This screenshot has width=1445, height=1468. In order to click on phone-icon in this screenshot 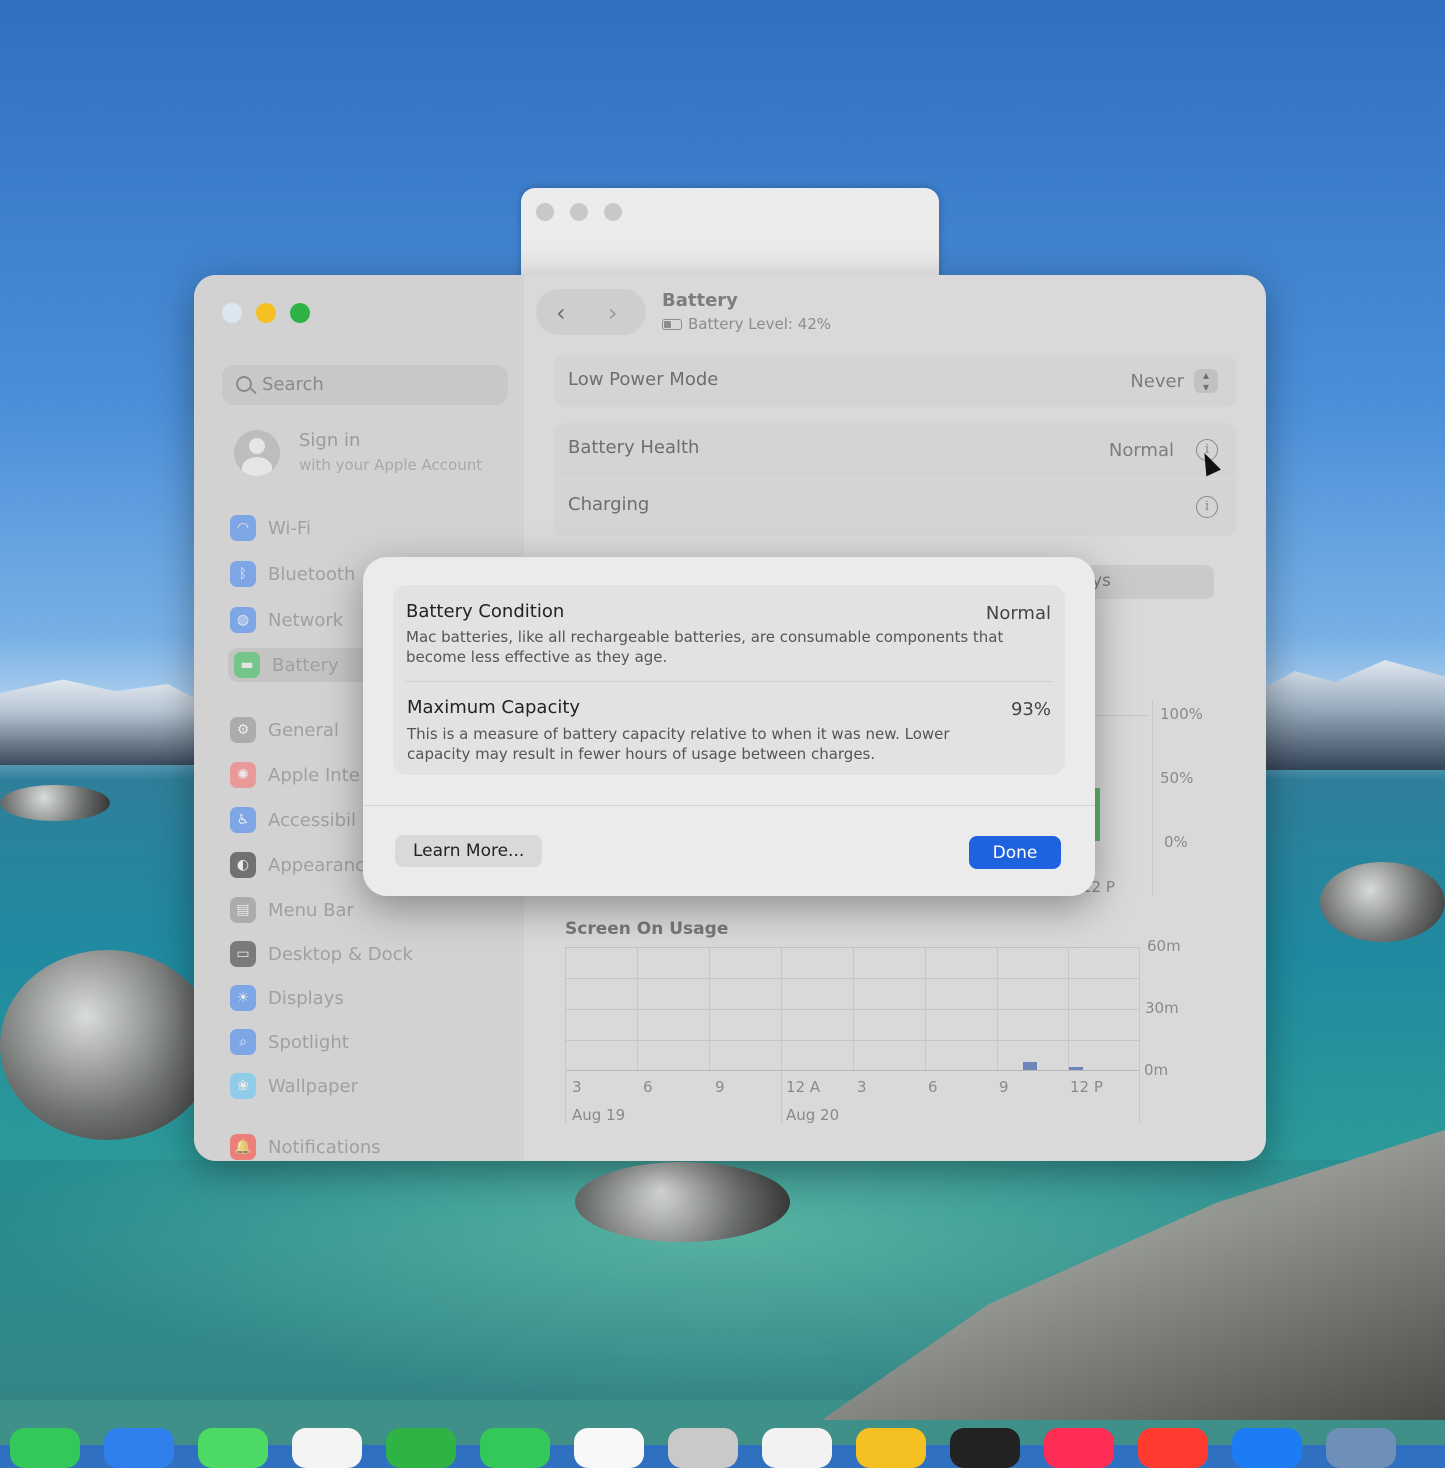, I will do `click(515, 1448)`.